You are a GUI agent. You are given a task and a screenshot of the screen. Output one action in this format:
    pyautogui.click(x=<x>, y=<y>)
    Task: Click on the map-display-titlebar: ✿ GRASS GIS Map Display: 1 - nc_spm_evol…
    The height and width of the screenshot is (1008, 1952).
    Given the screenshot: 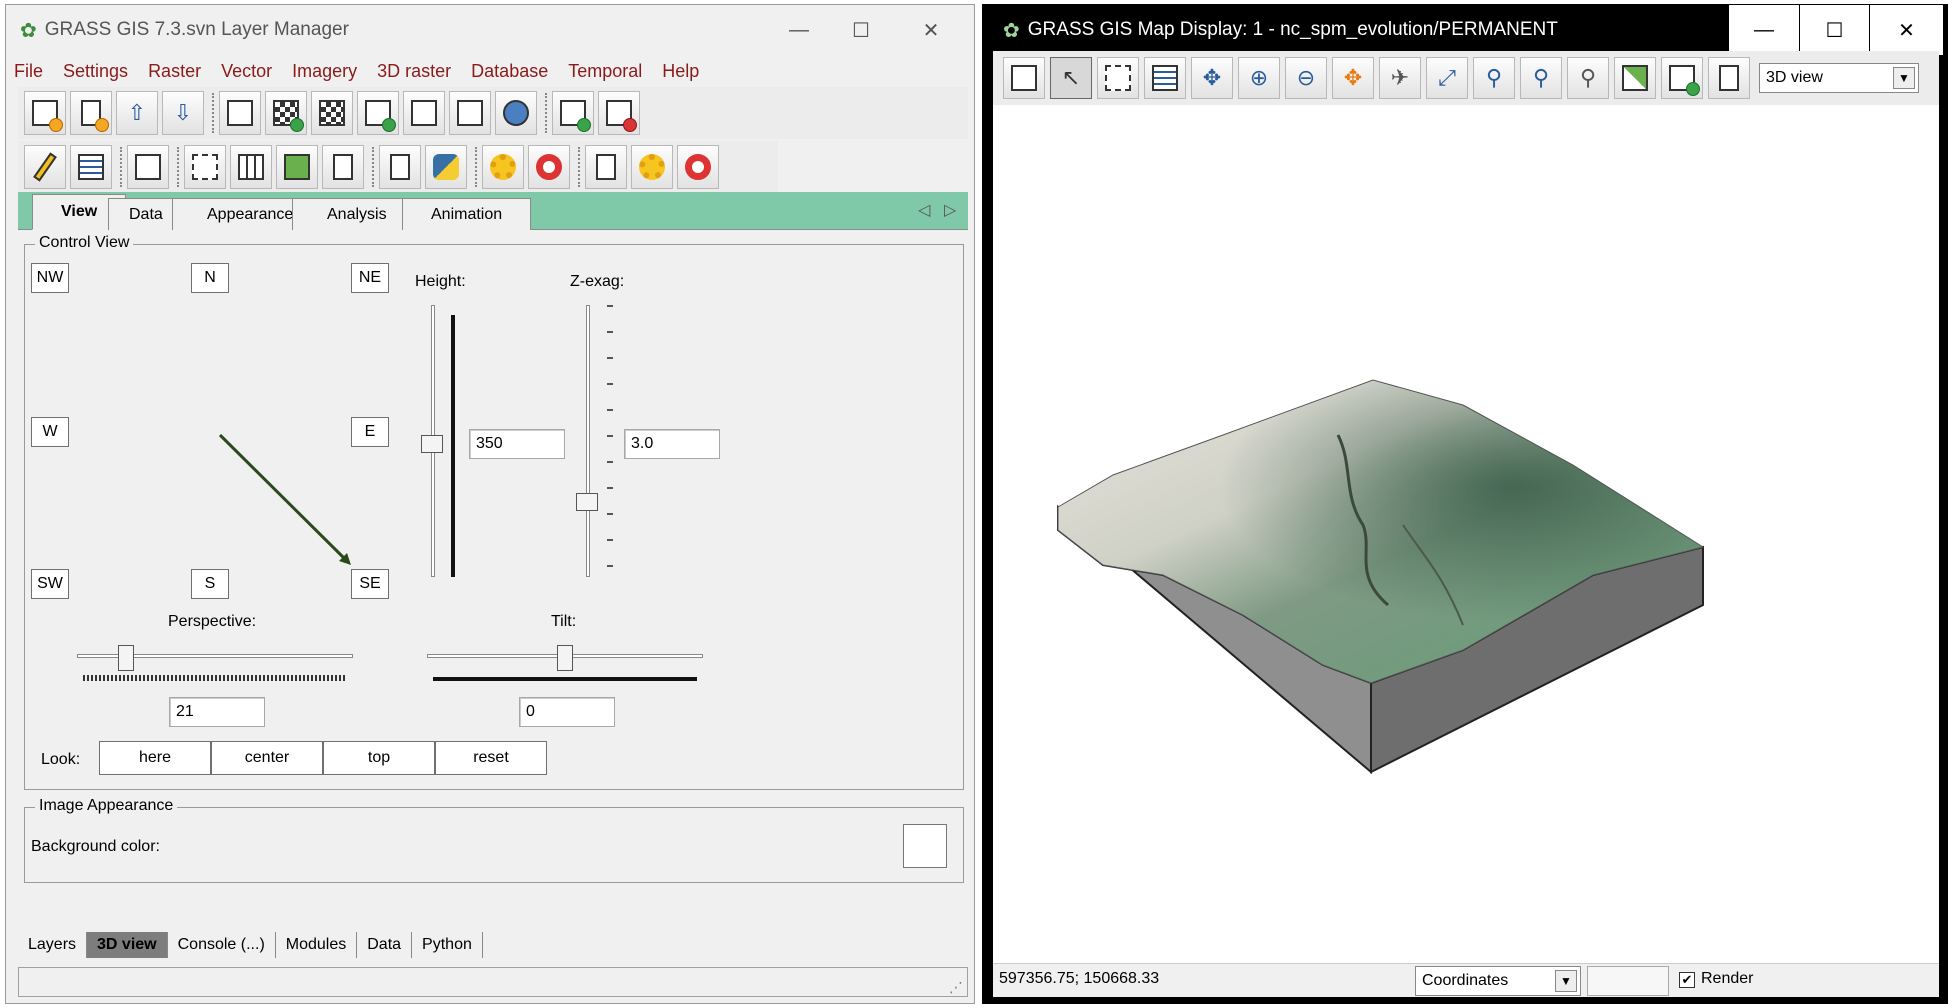 What is the action you would take?
    pyautogui.click(x=1465, y=30)
    